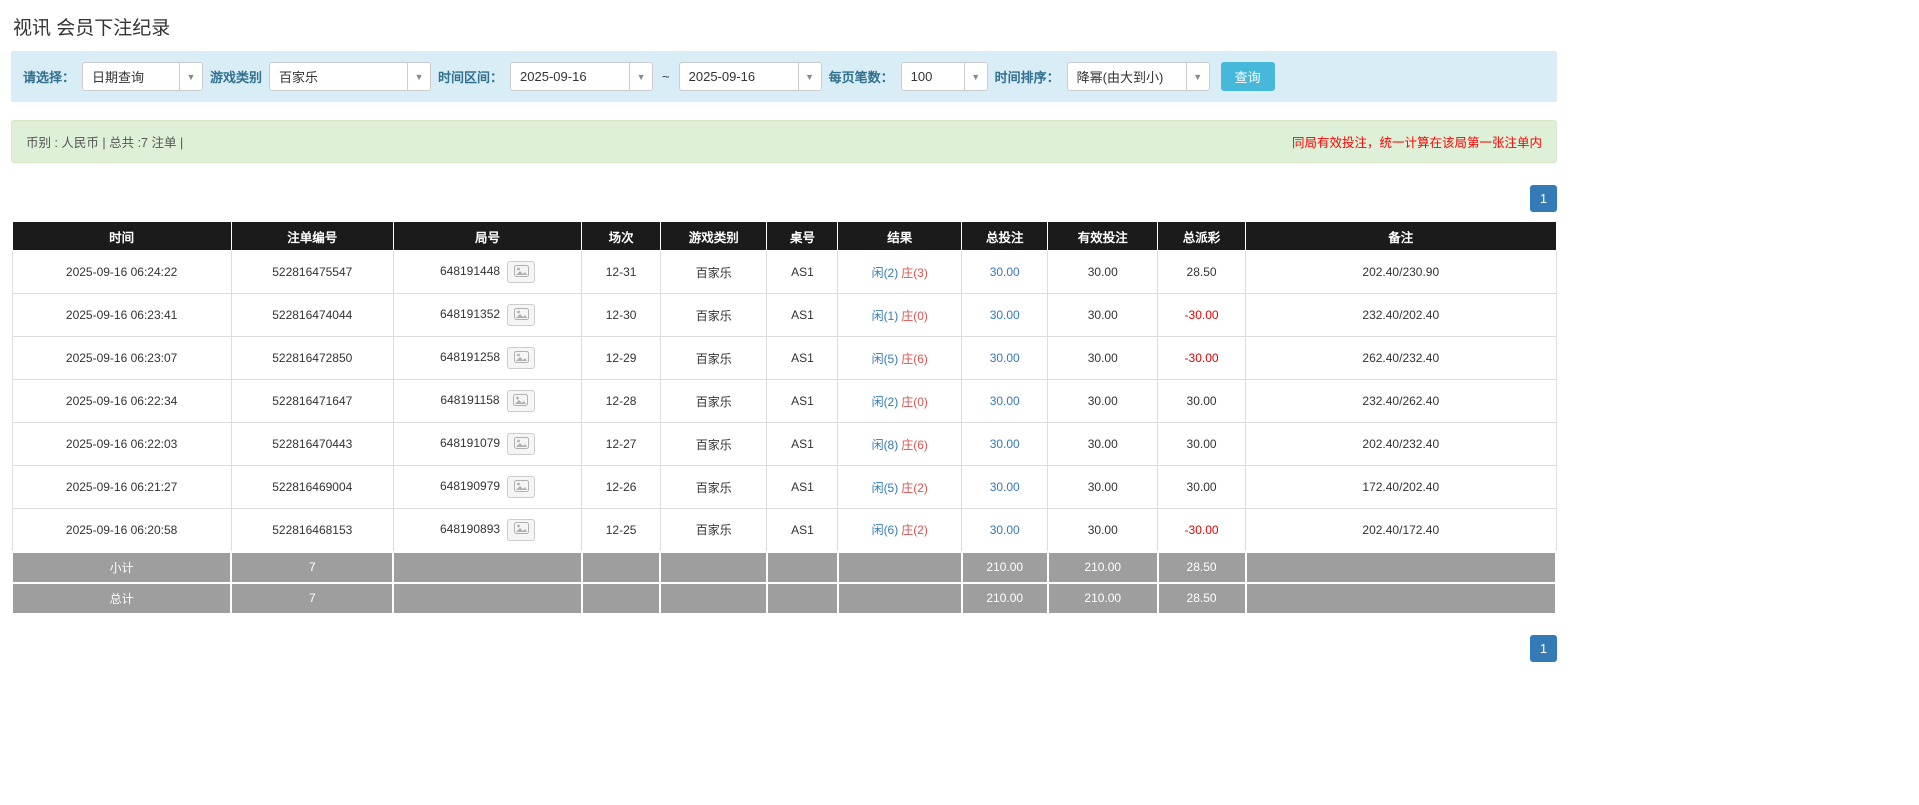 The height and width of the screenshot is (805, 1919). I want to click on search-button: 查询, so click(1247, 76).